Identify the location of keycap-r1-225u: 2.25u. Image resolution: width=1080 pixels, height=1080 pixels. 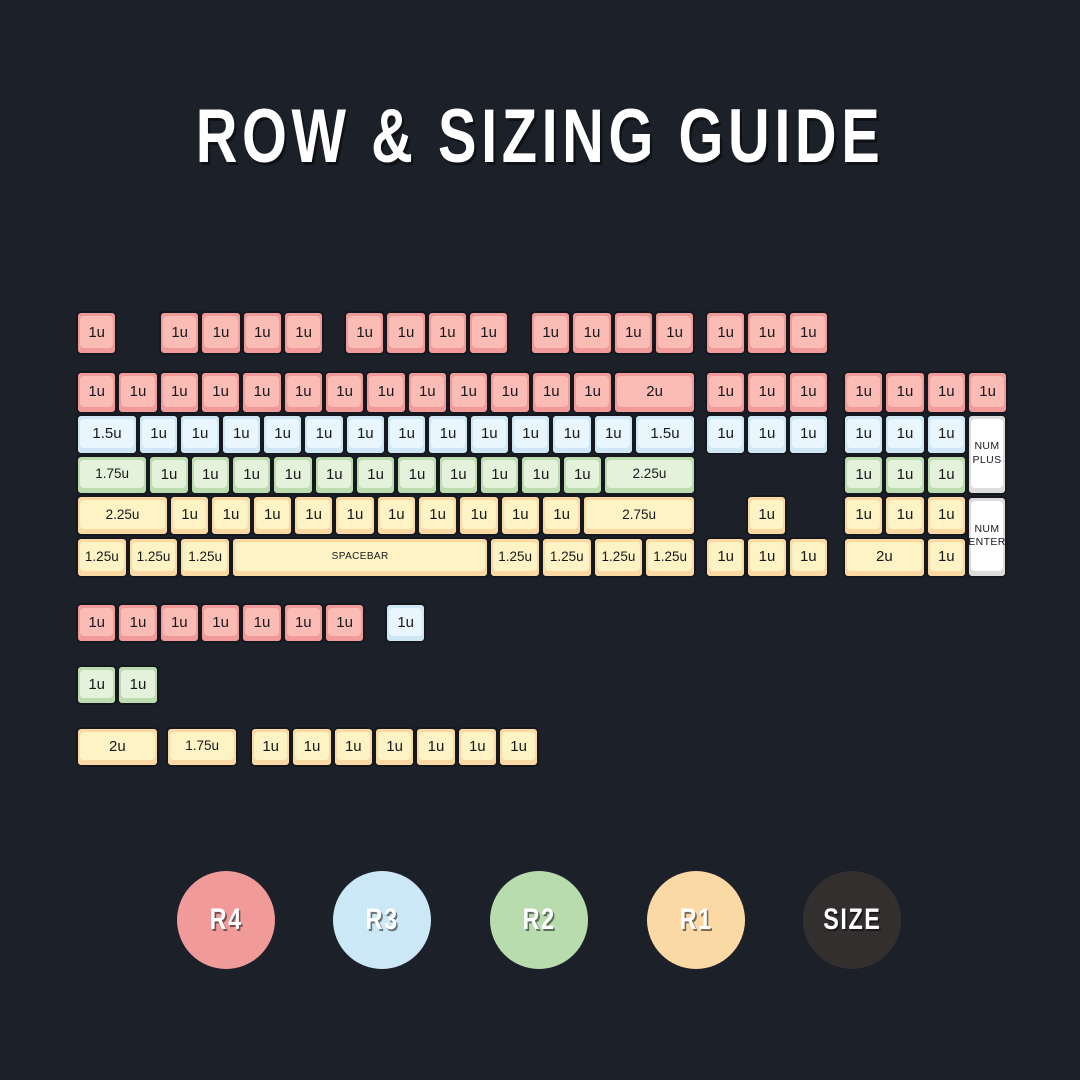
(122, 515).